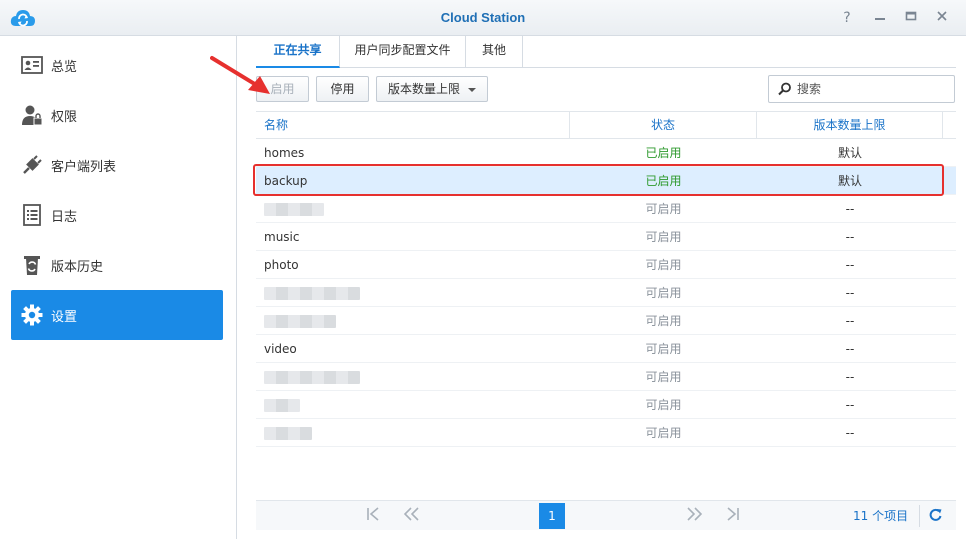  What do you see at coordinates (784, 89) in the screenshot?
I see `search-icon` at bounding box center [784, 89].